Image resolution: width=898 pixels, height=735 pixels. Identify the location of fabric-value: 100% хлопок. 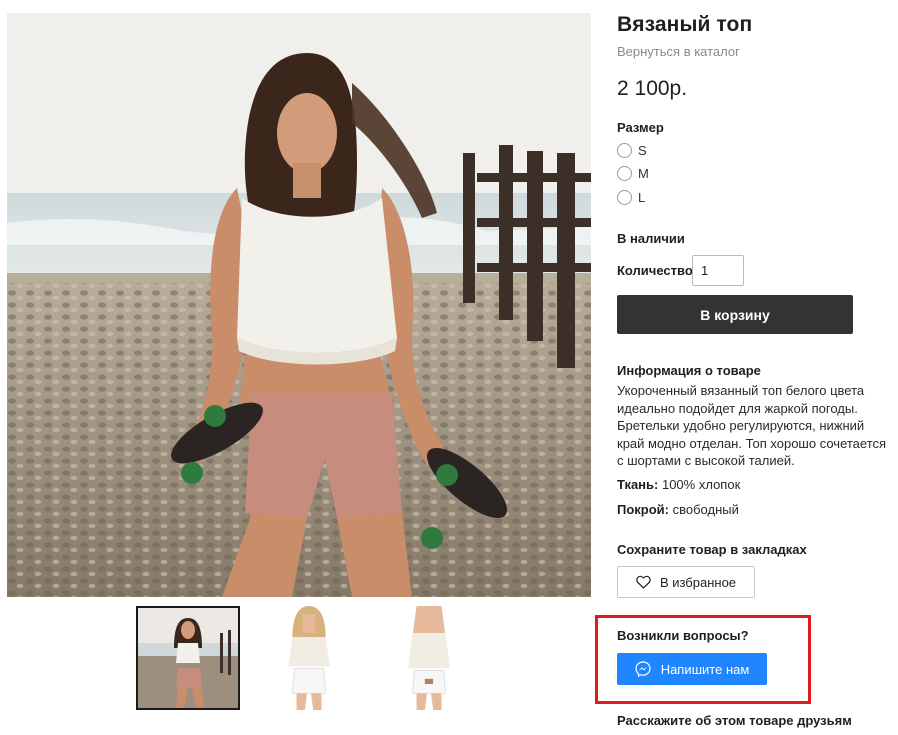
(699, 484).